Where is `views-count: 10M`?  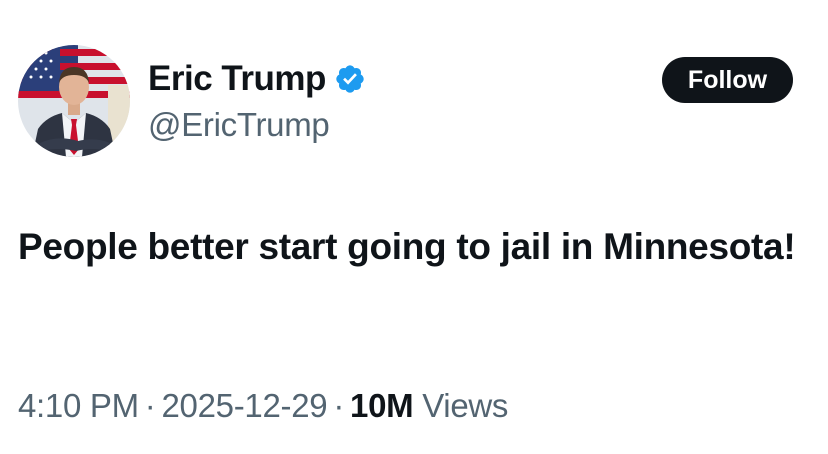 views-count: 10M is located at coordinates (382, 405).